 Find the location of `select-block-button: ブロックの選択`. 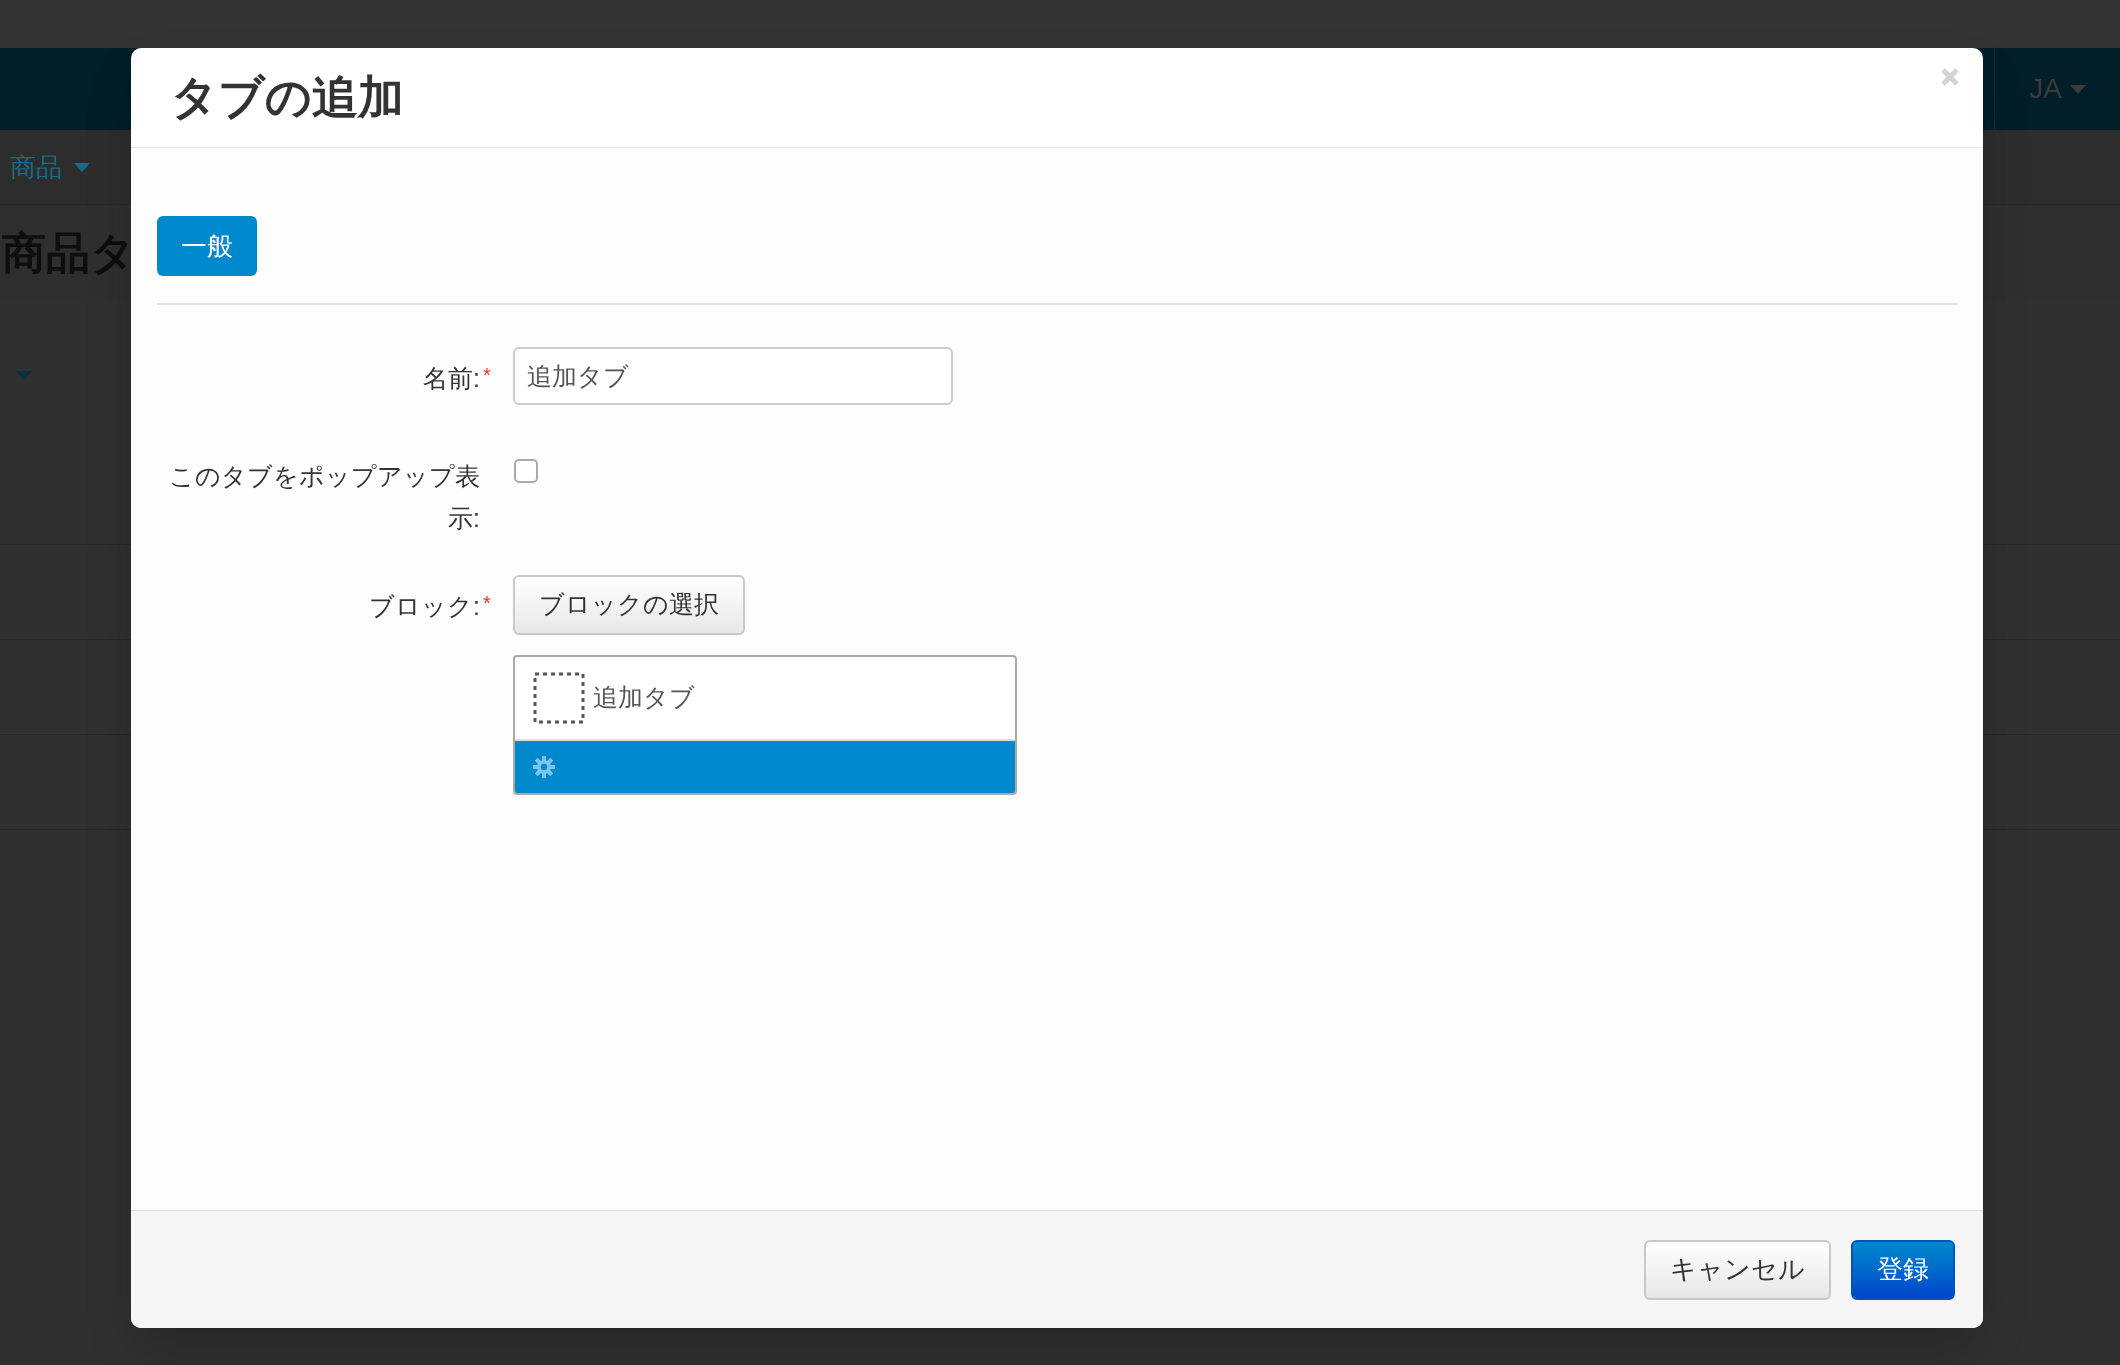

select-block-button: ブロックの選択 is located at coordinates (629, 605).